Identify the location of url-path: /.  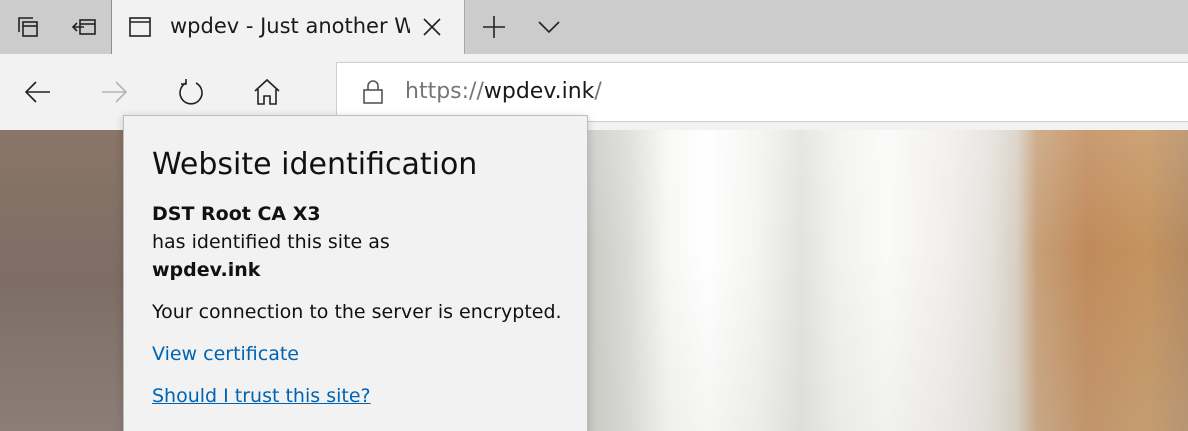
(598, 91).